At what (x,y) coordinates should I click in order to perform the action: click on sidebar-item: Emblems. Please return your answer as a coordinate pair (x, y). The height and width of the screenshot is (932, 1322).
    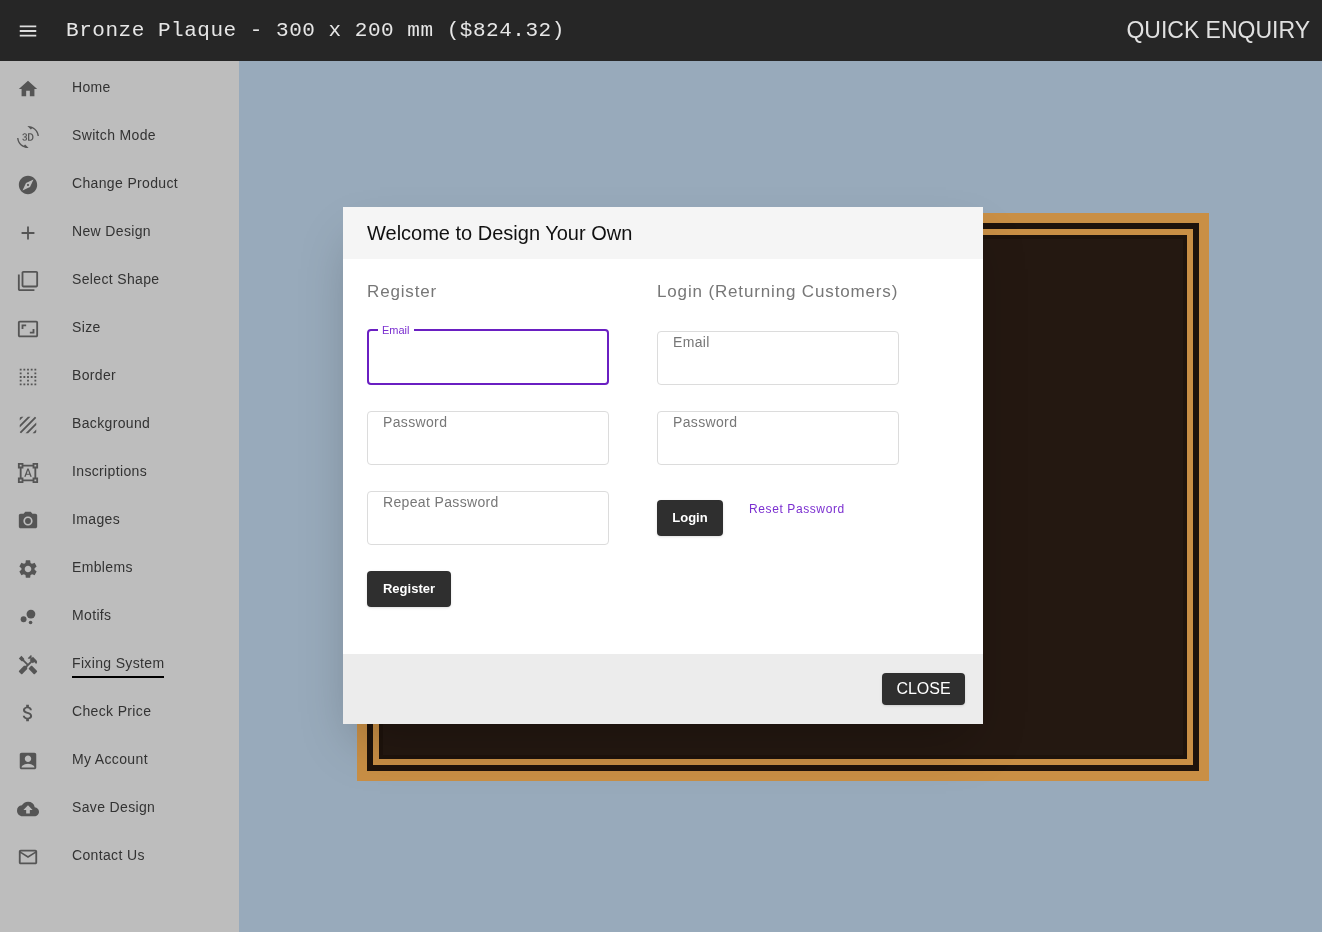
    Looking at the image, I should click on (102, 569).